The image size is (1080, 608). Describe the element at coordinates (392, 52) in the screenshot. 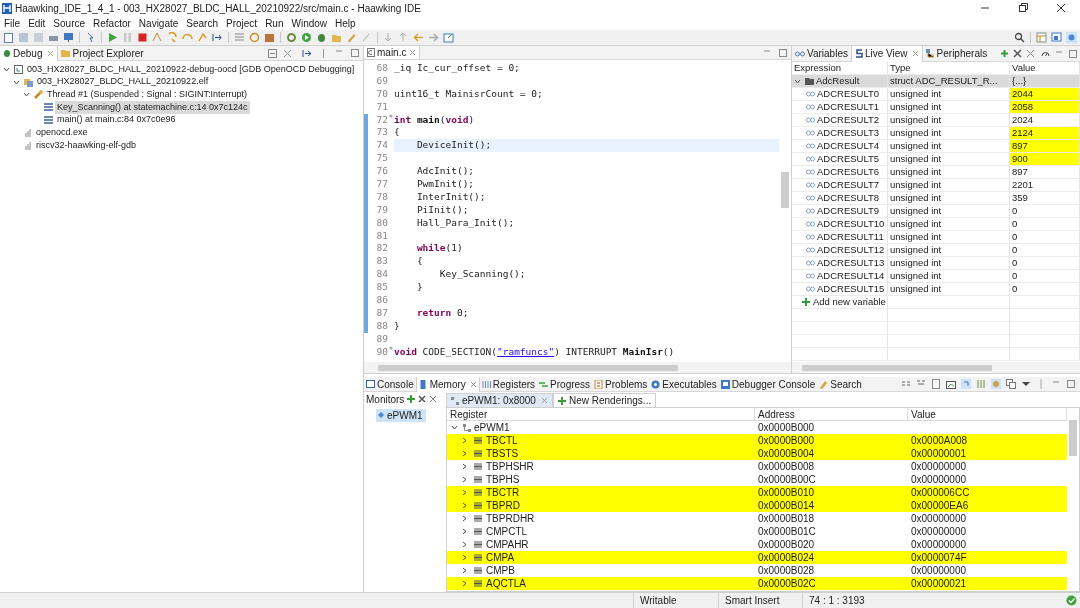

I see `editor-tab: main.c` at that location.